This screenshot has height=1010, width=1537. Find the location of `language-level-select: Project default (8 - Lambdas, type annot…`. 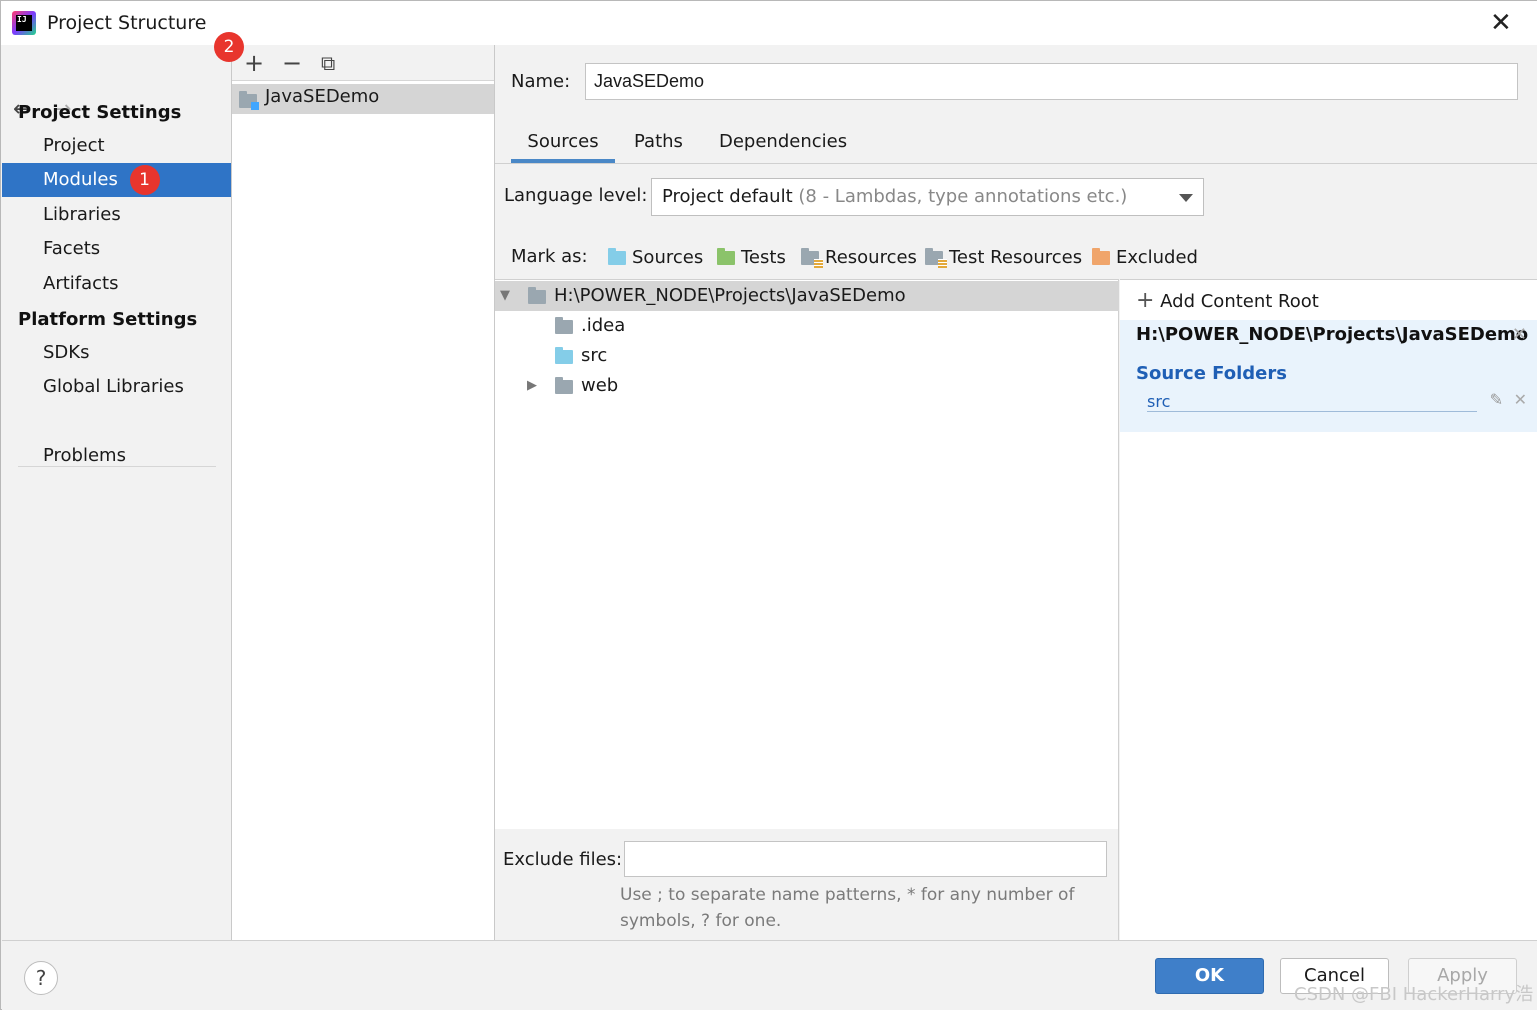

language-level-select: Project default (8 - Lambdas, type annot… is located at coordinates (927, 197).